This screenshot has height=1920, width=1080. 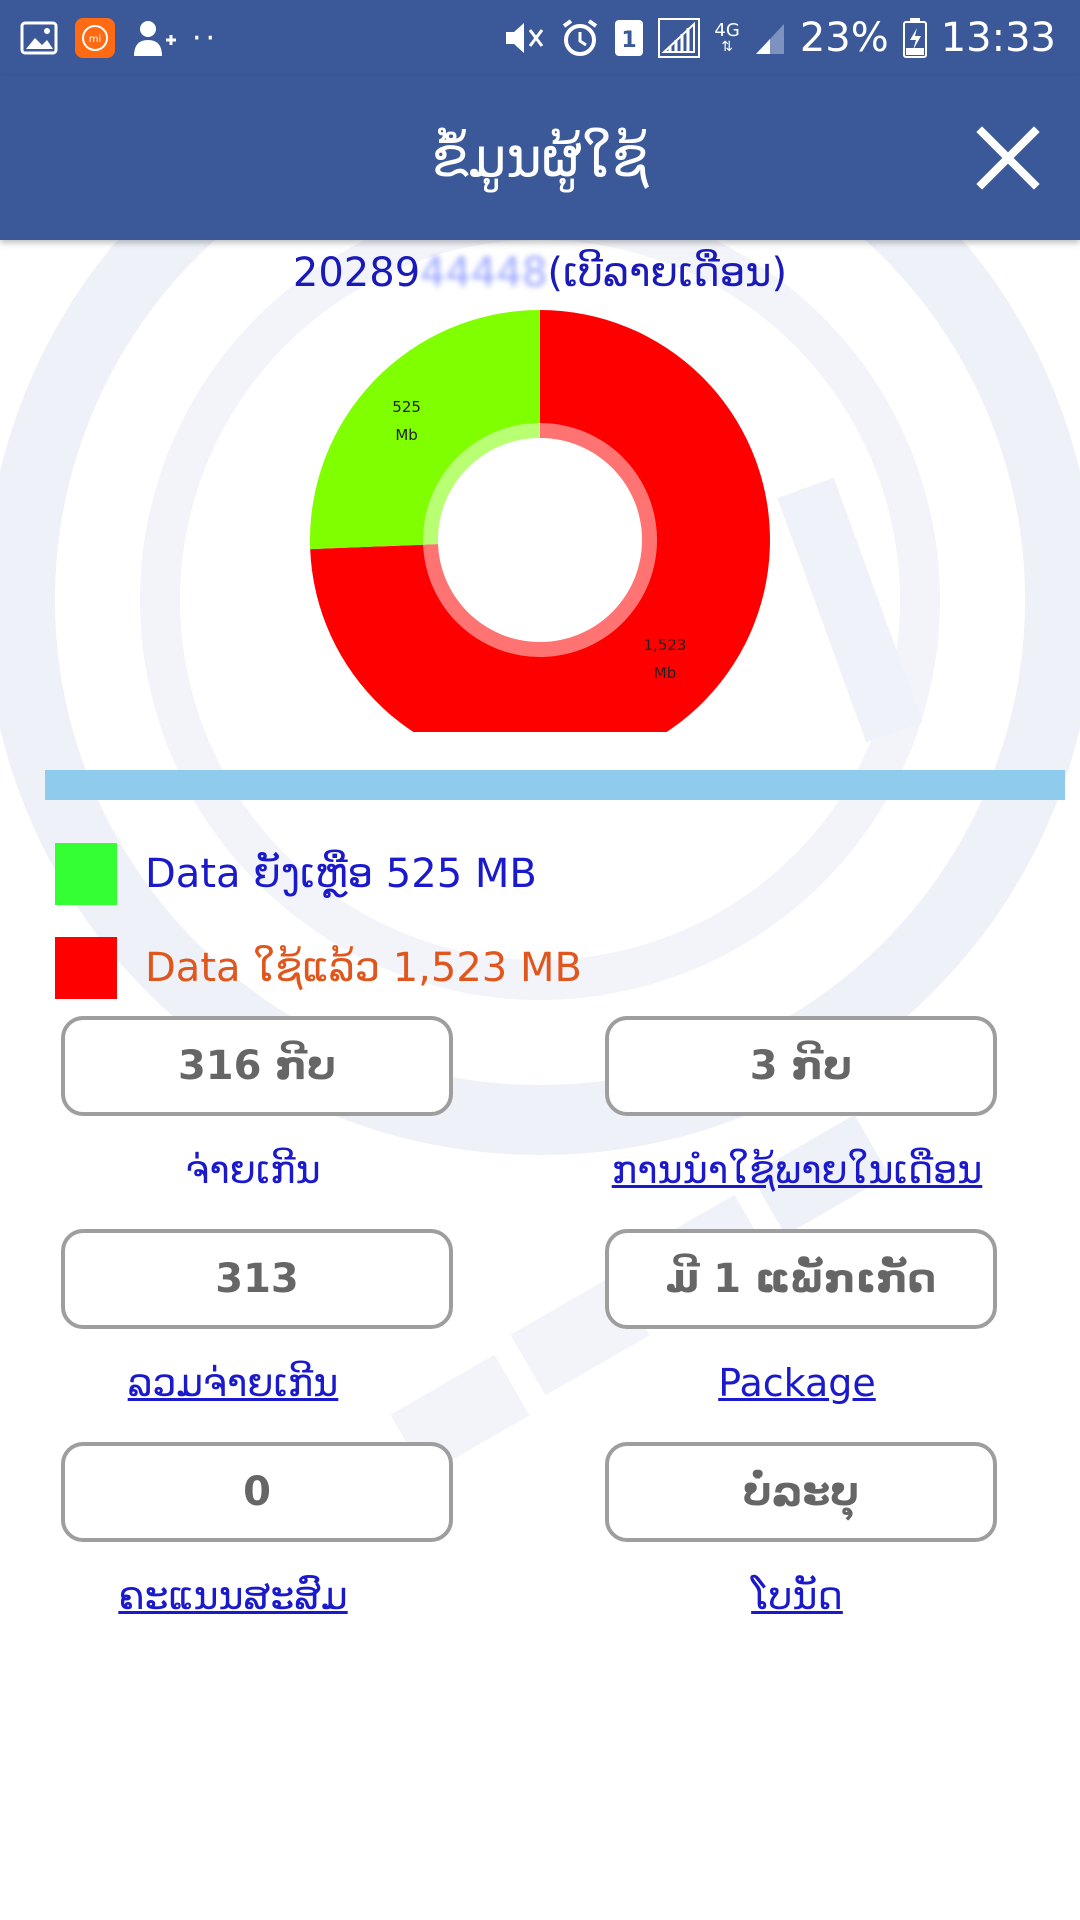 What do you see at coordinates (119, 38) in the screenshot?
I see `status-bar-notifications: mi ··` at bounding box center [119, 38].